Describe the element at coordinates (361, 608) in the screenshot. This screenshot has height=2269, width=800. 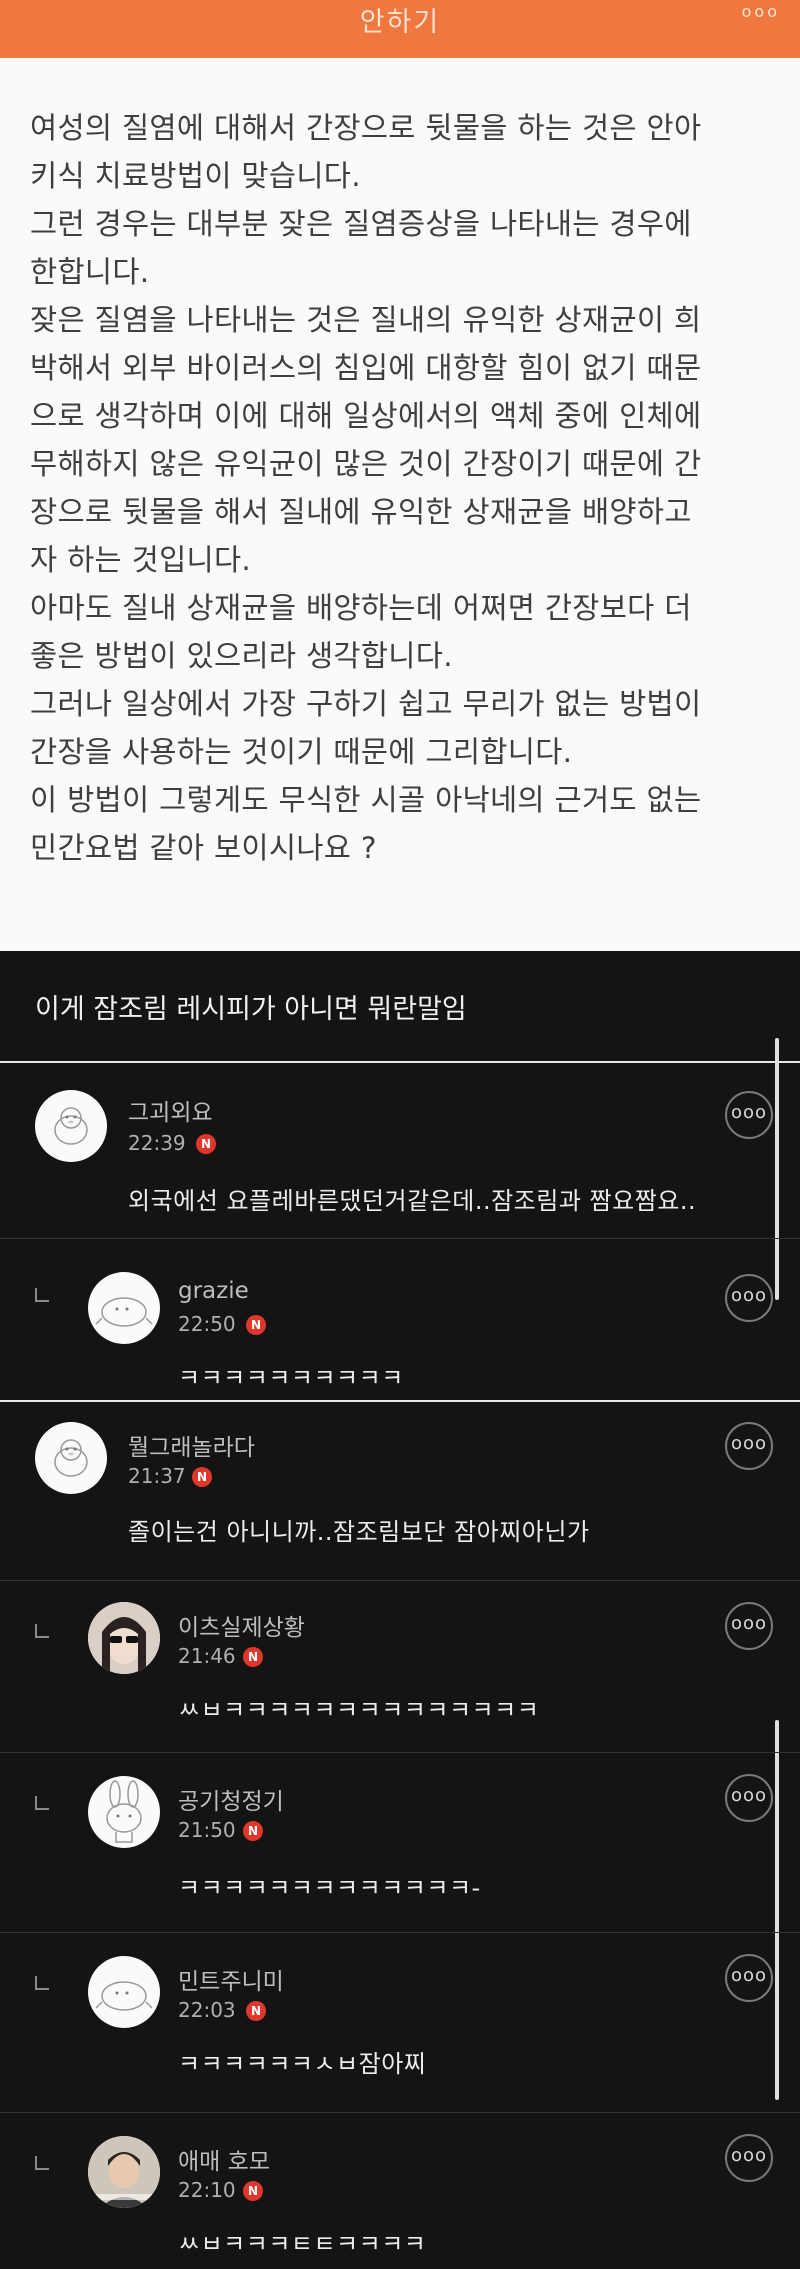
I see `article-line: 아마도 질내 상재균을 배양하는데 어쩌면 간장보다 더` at that location.